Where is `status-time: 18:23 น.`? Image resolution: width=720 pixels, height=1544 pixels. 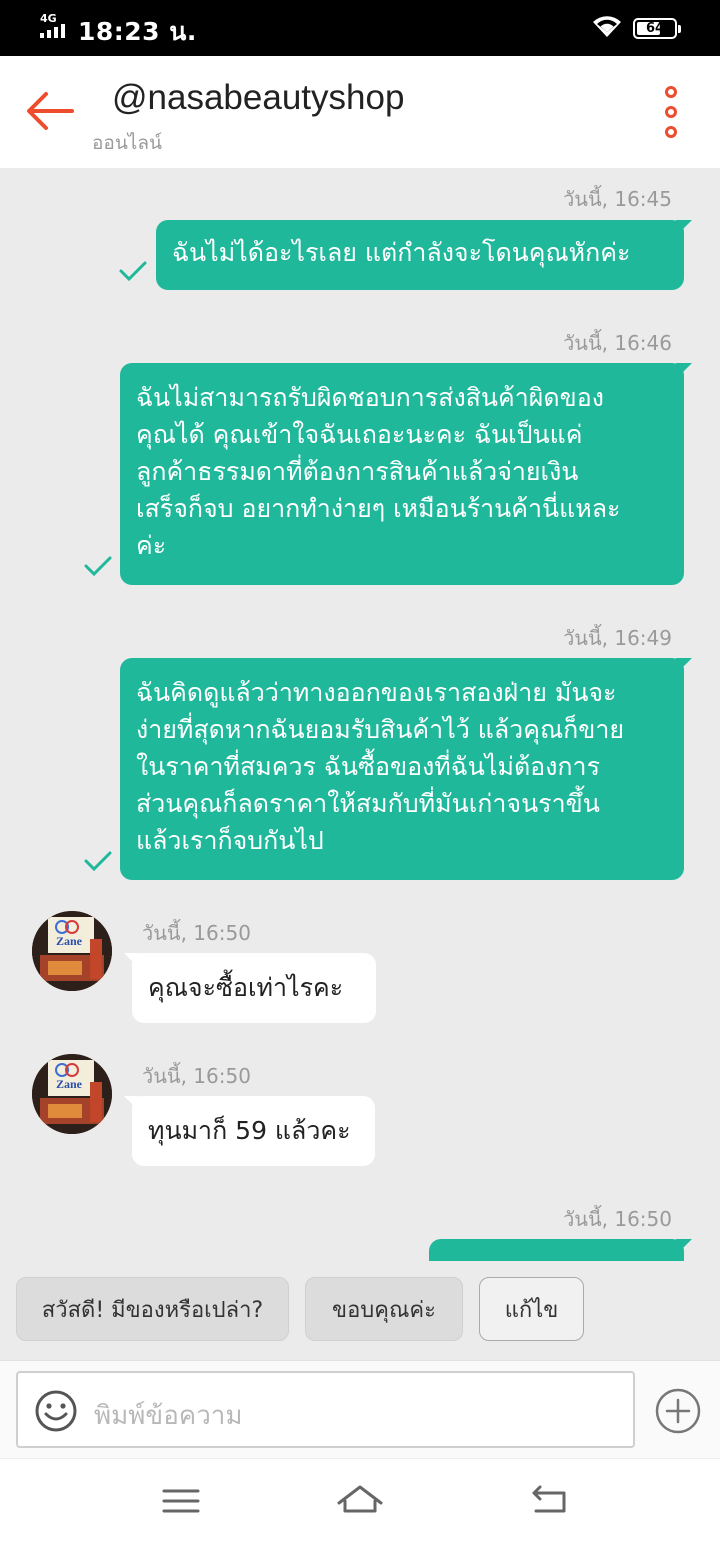
status-time: 18:23 น. is located at coordinates (137, 31).